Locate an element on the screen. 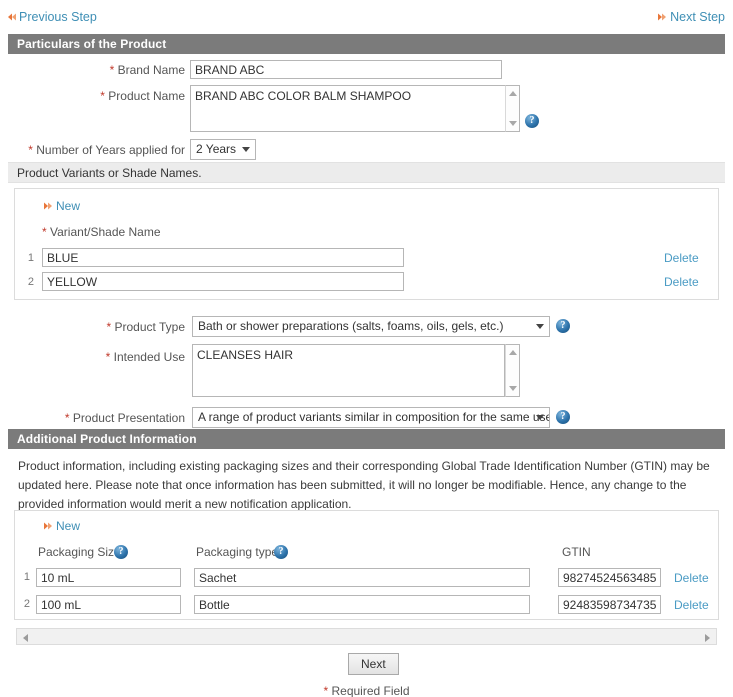  product-type-label: * Product Type is located at coordinates (122, 327).